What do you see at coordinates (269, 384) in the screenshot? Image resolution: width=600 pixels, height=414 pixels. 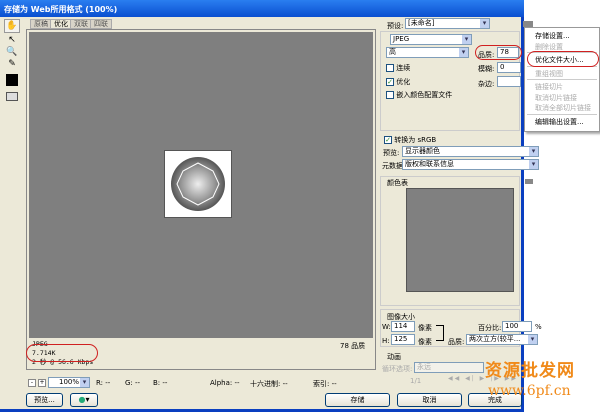 I see `hex-readout: 十六进制: --` at bounding box center [269, 384].